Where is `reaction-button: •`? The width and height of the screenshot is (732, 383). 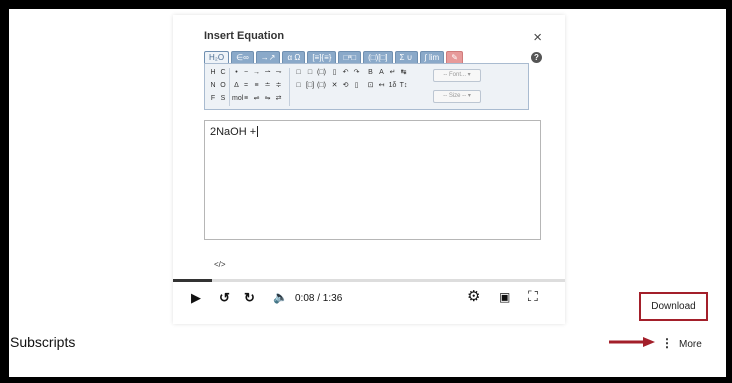
reaction-button: • is located at coordinates (236, 72).